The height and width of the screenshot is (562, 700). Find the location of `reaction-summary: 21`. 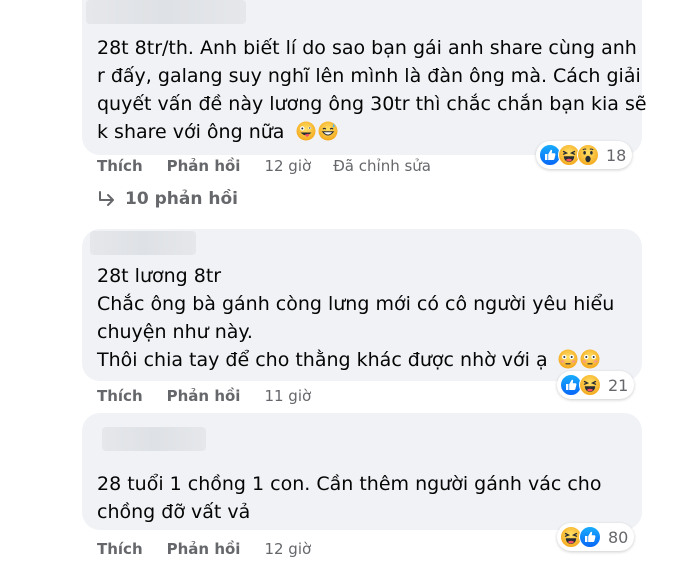

reaction-summary: 21 is located at coordinates (596, 385).